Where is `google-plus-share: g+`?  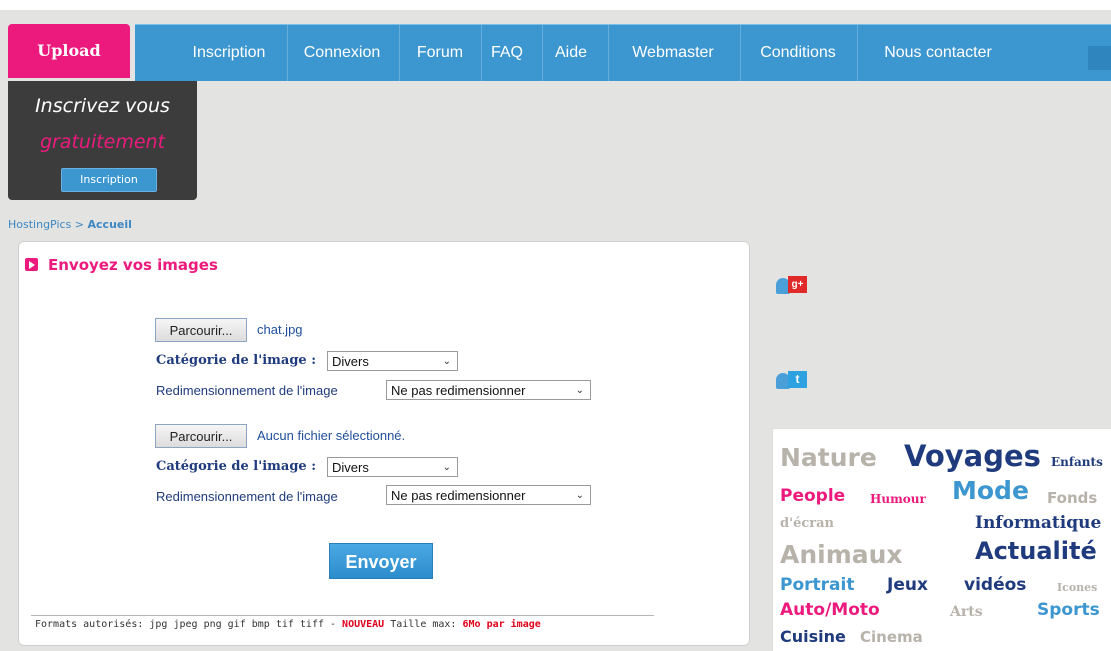 google-plus-share: g+ is located at coordinates (793, 287).